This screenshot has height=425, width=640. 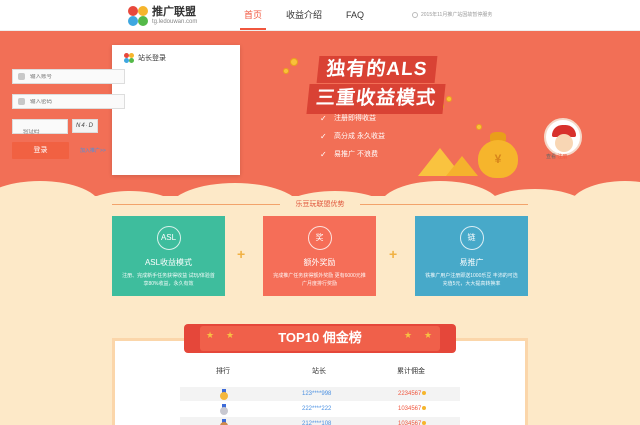 What do you see at coordinates (317, 409) in the screenshot?
I see `site-cell: 222****222` at bounding box center [317, 409].